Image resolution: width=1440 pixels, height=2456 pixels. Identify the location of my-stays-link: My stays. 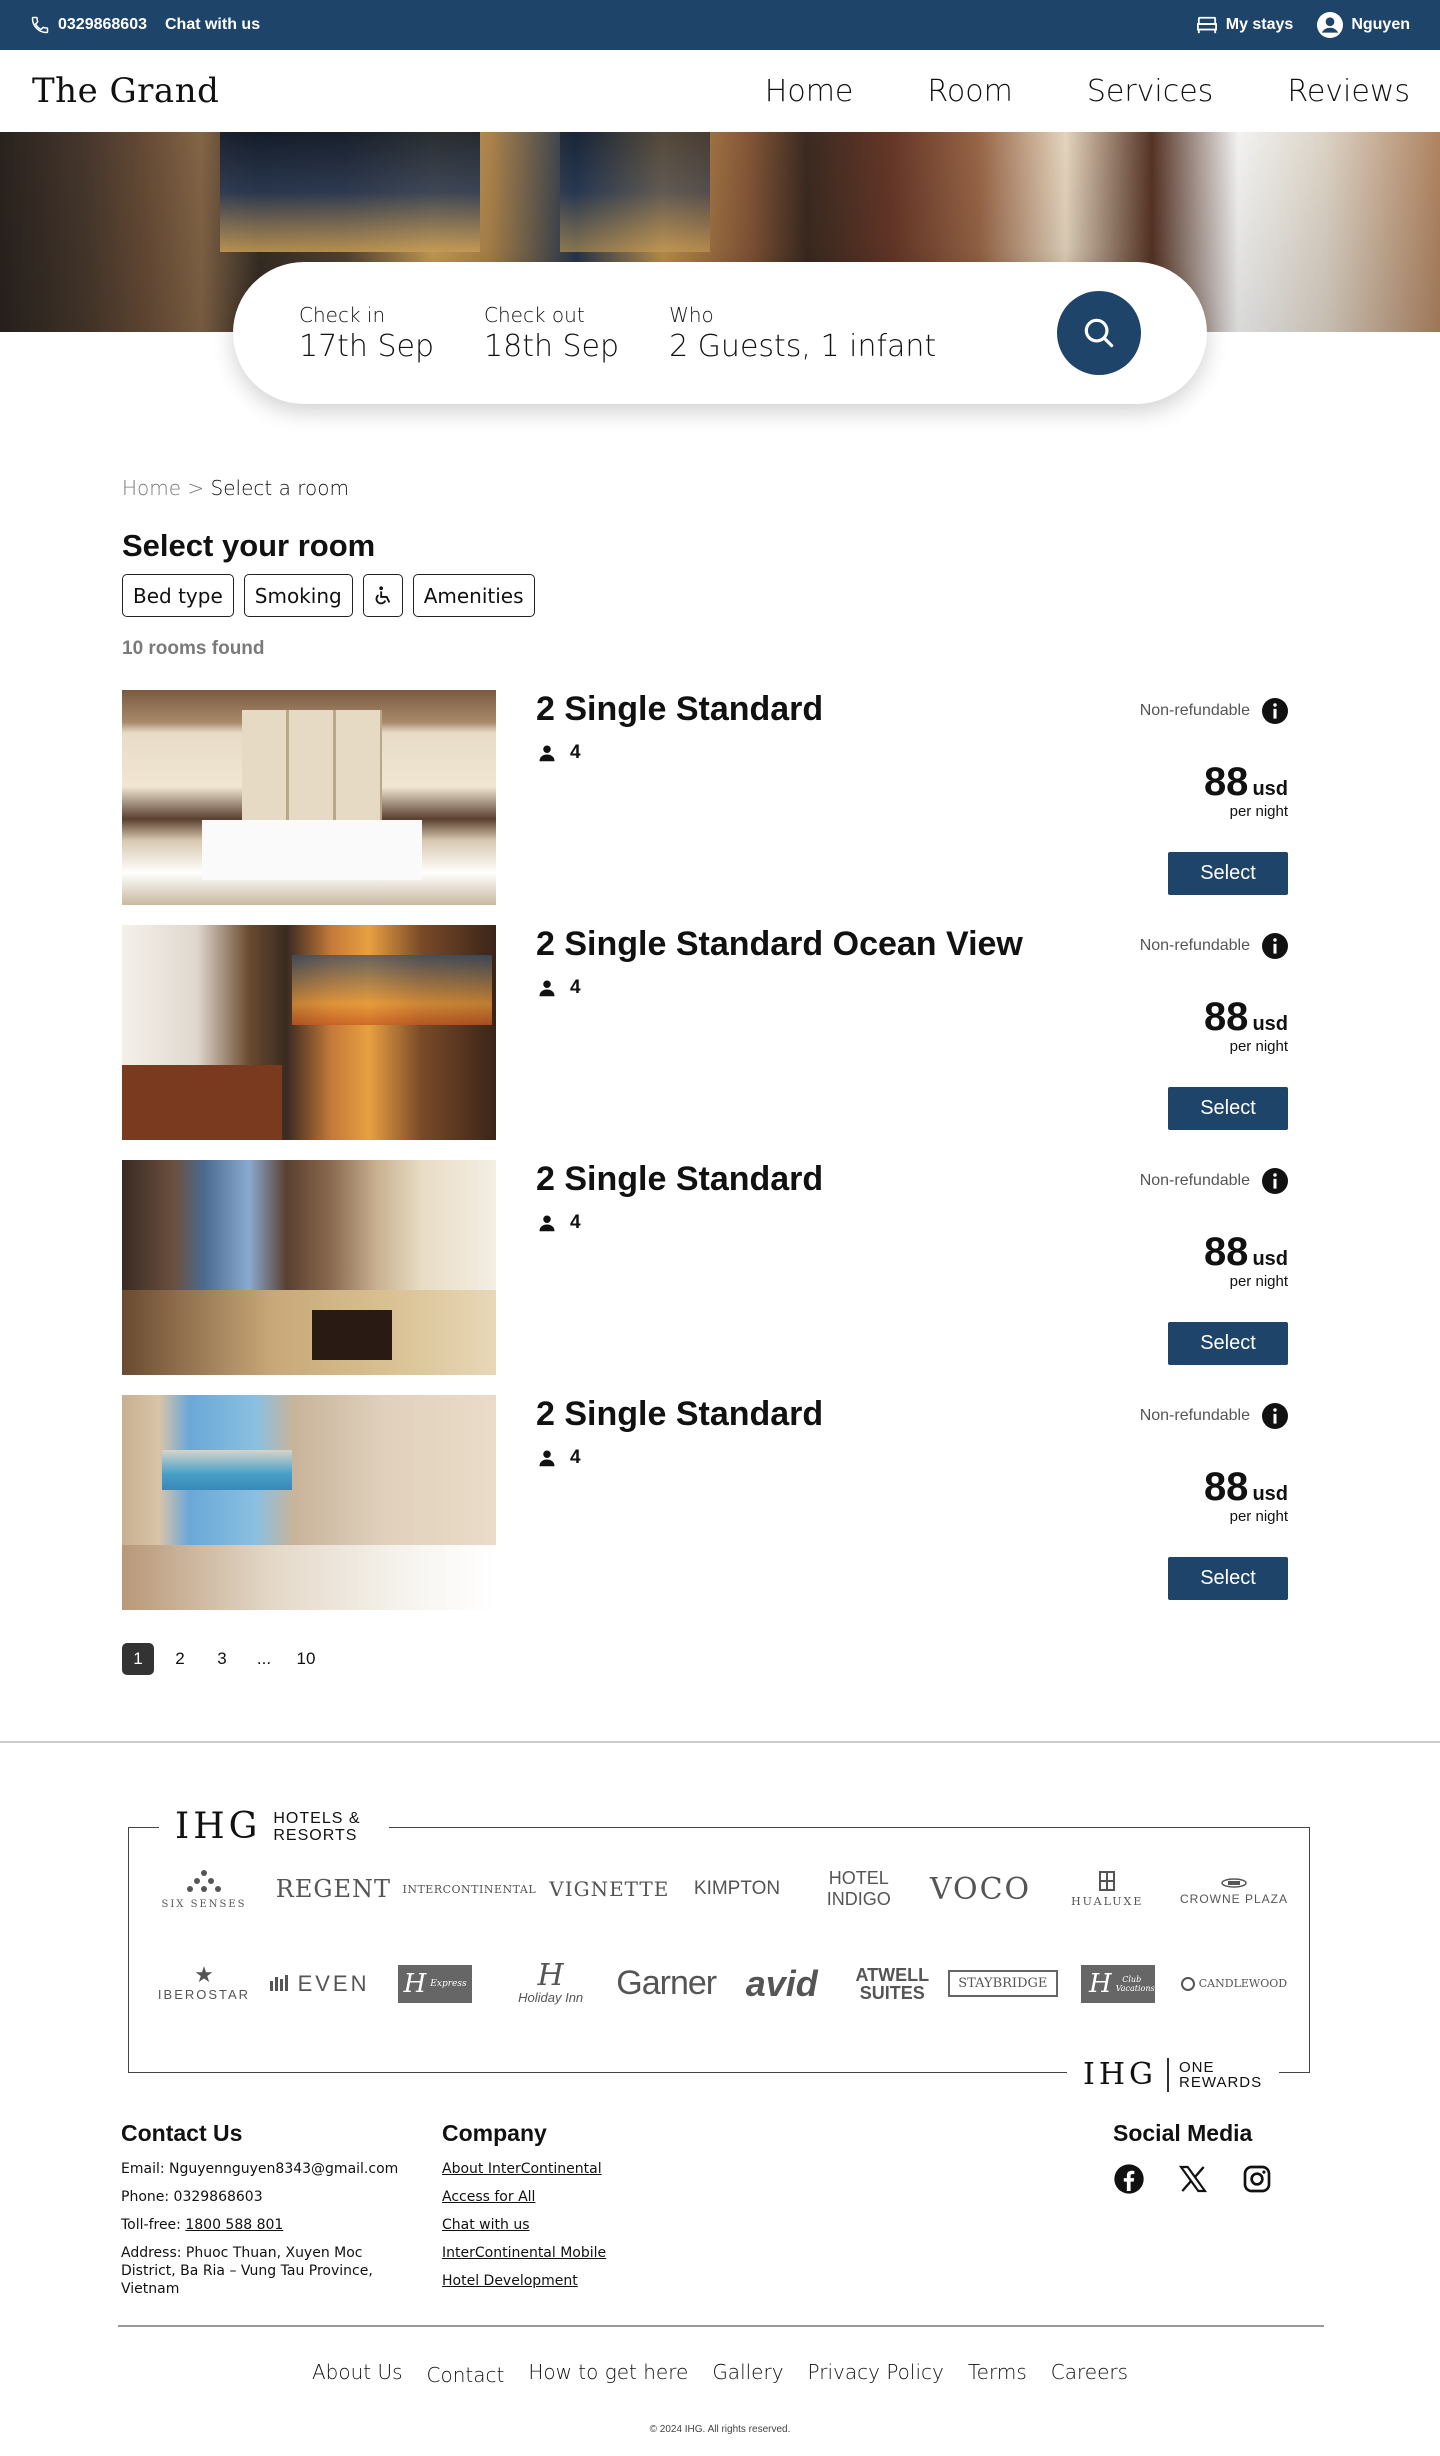
(1244, 25).